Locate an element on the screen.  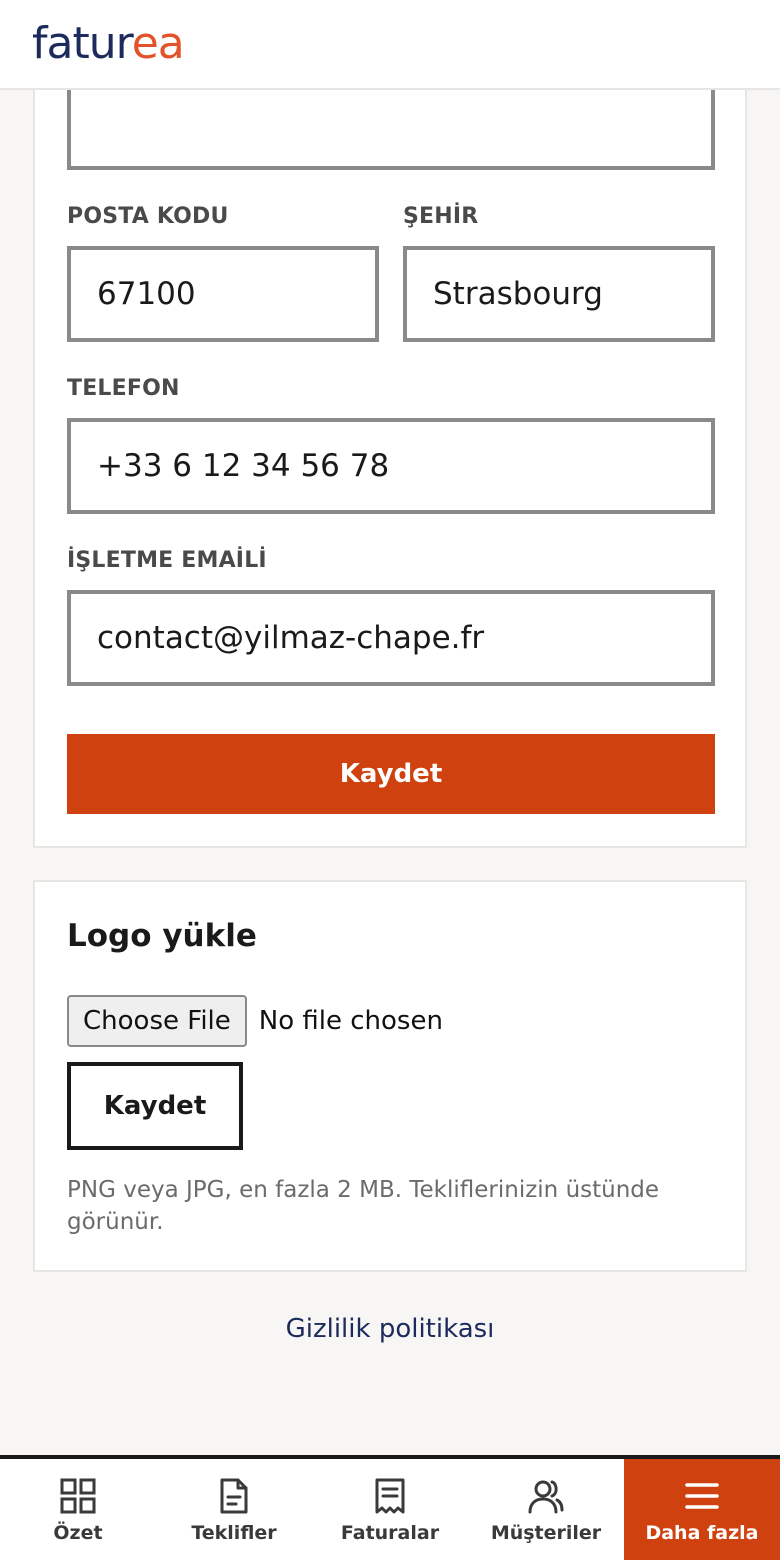
receipt-icon is located at coordinates (390, 1495).